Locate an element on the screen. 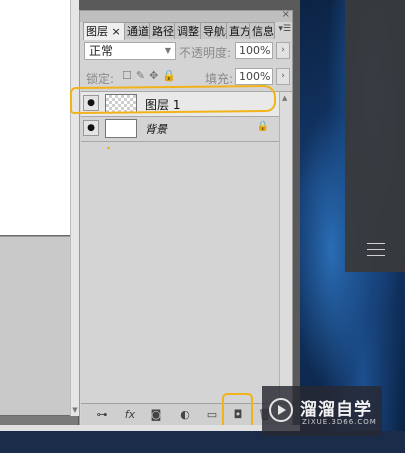 The width and height of the screenshot is (405, 453). layers-bottom-toolbar: ⊶ fx ◙ ◐ ▭ ◘ 🗑 is located at coordinates (186, 414).